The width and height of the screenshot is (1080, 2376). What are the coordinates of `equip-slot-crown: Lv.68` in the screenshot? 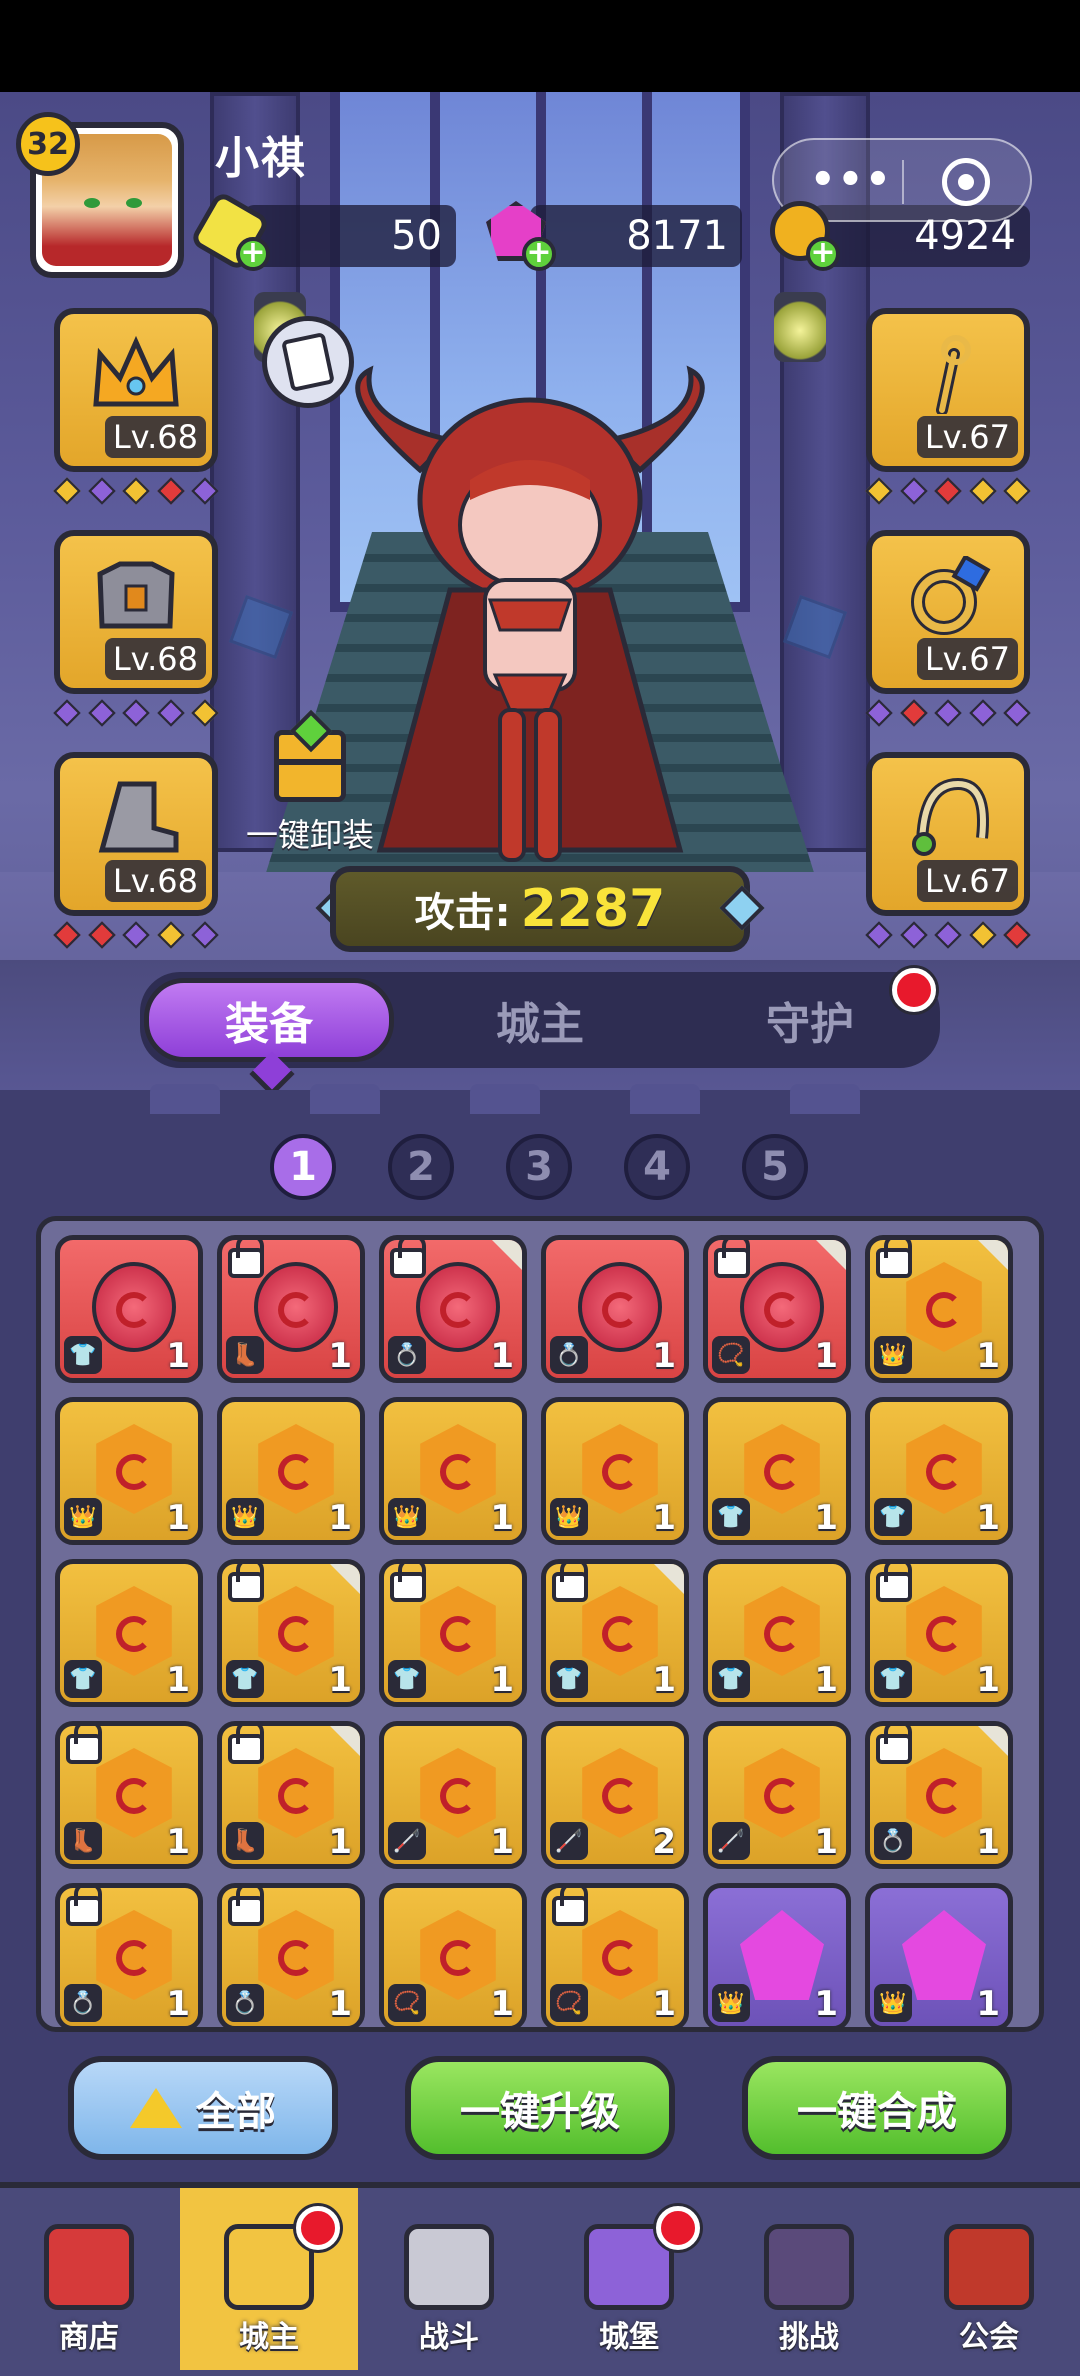 It's located at (136, 390).